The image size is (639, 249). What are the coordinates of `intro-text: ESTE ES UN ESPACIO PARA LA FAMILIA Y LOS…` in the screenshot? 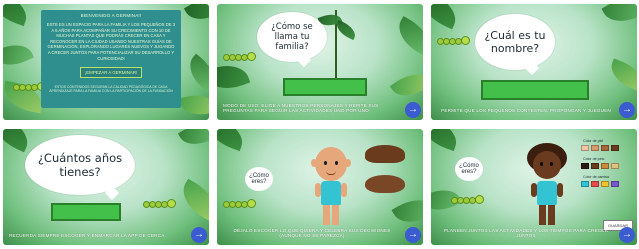 It's located at (111, 41).